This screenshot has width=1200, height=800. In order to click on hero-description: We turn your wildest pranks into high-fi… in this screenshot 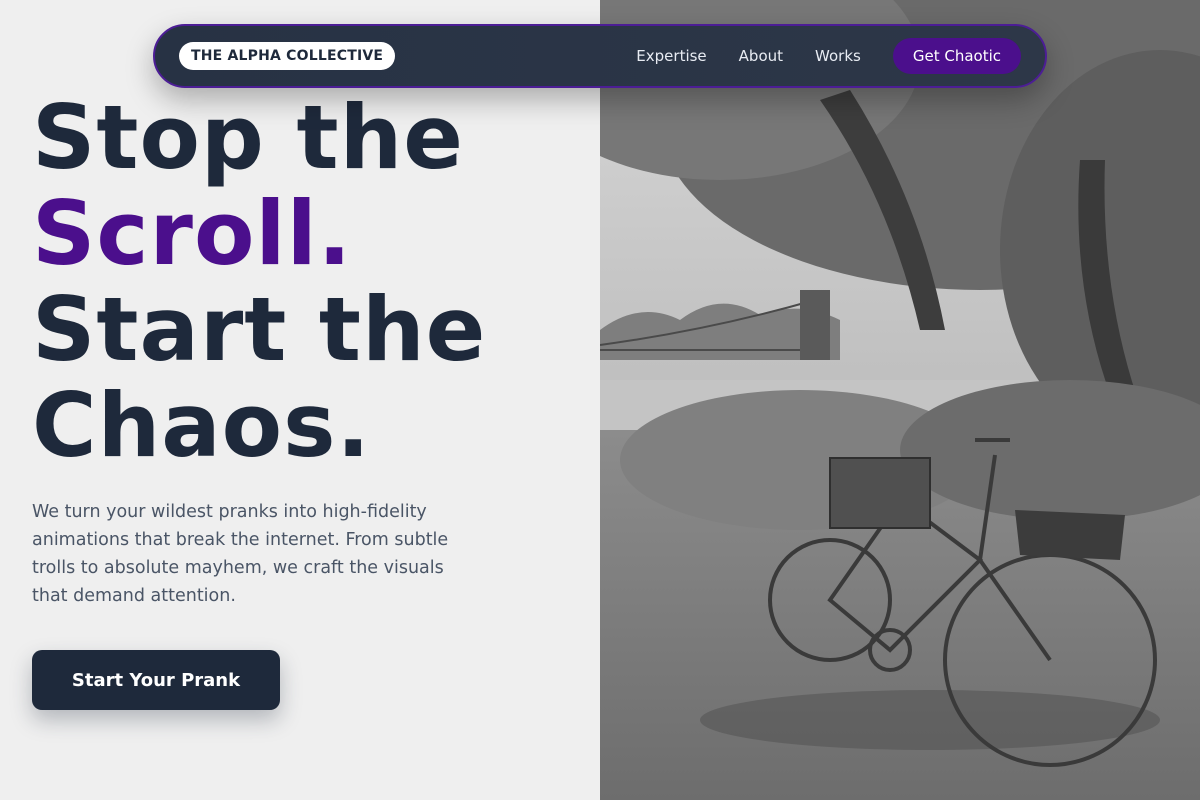, I will do `click(240, 554)`.